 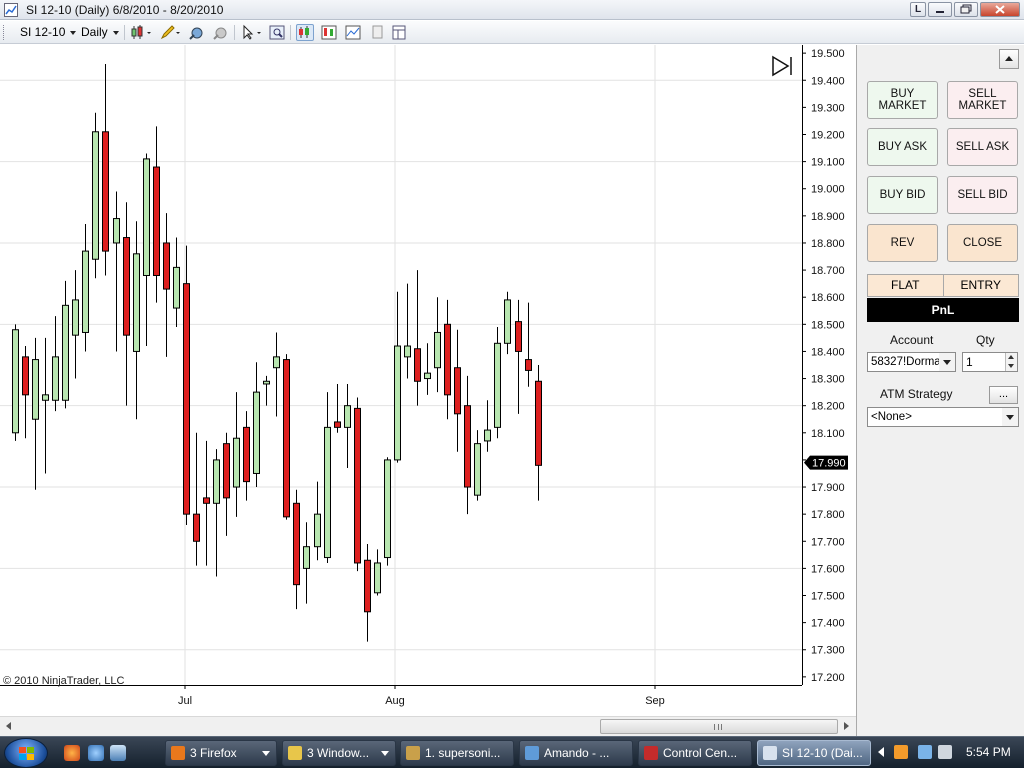 I want to click on scroll-right-icon, so click(x=846, y=726).